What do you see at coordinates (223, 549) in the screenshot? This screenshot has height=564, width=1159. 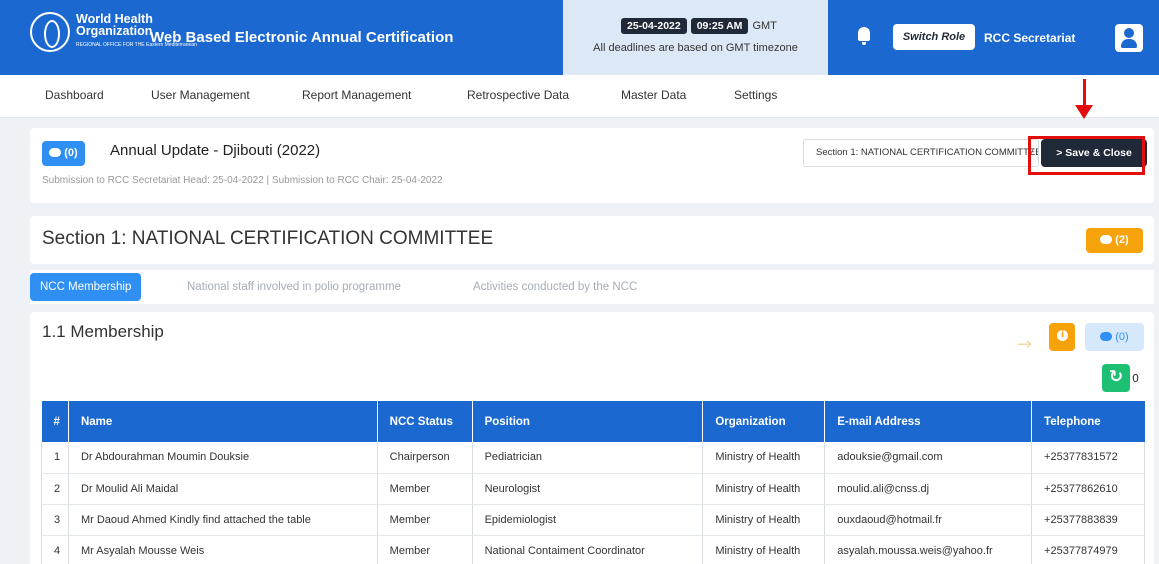 I see `cell-name: Mr Asyalah Mousse Weis` at bounding box center [223, 549].